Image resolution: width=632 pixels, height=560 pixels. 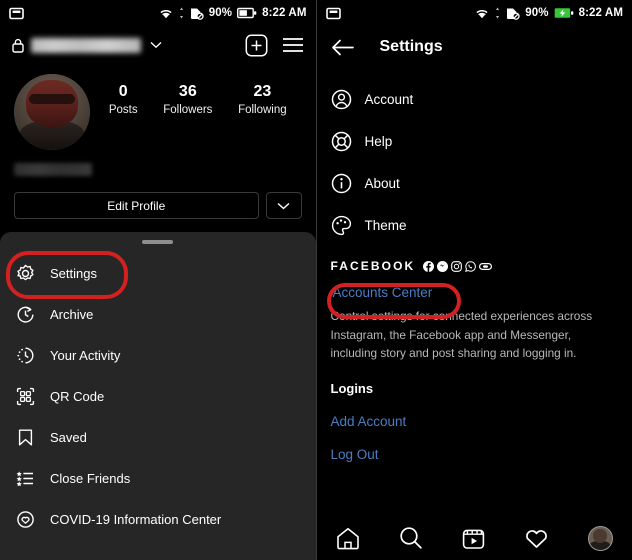 What do you see at coordinates (158, 355) in the screenshot?
I see `sheet-item-your-activity: Your Activity` at bounding box center [158, 355].